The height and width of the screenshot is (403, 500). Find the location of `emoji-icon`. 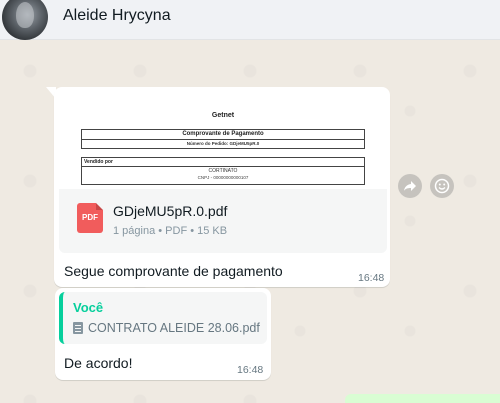

emoji-icon is located at coordinates (442, 186).